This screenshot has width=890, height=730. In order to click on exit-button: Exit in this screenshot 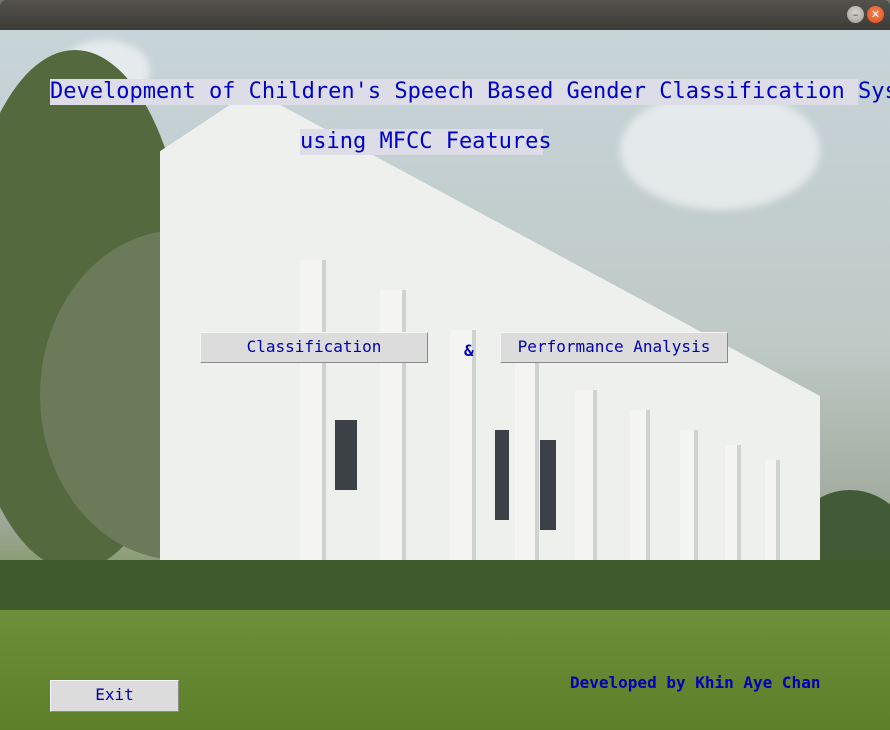, I will do `click(114, 696)`.